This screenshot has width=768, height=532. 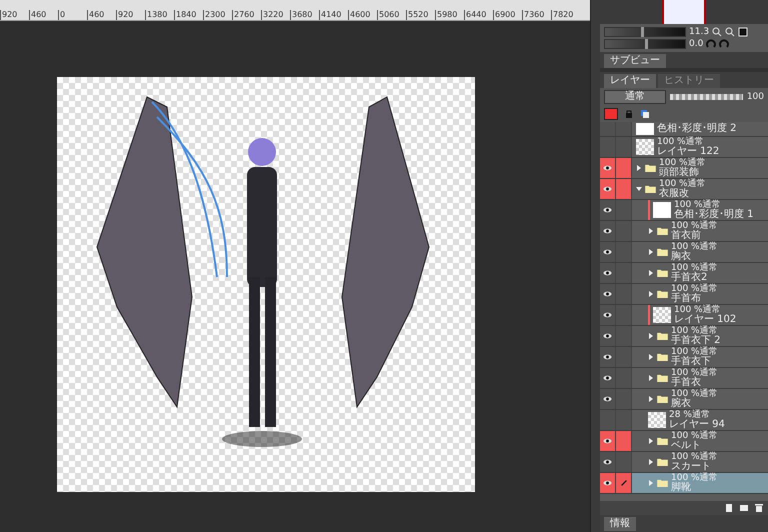 What do you see at coordinates (743, 32) in the screenshot?
I see `fit-icon` at bounding box center [743, 32].